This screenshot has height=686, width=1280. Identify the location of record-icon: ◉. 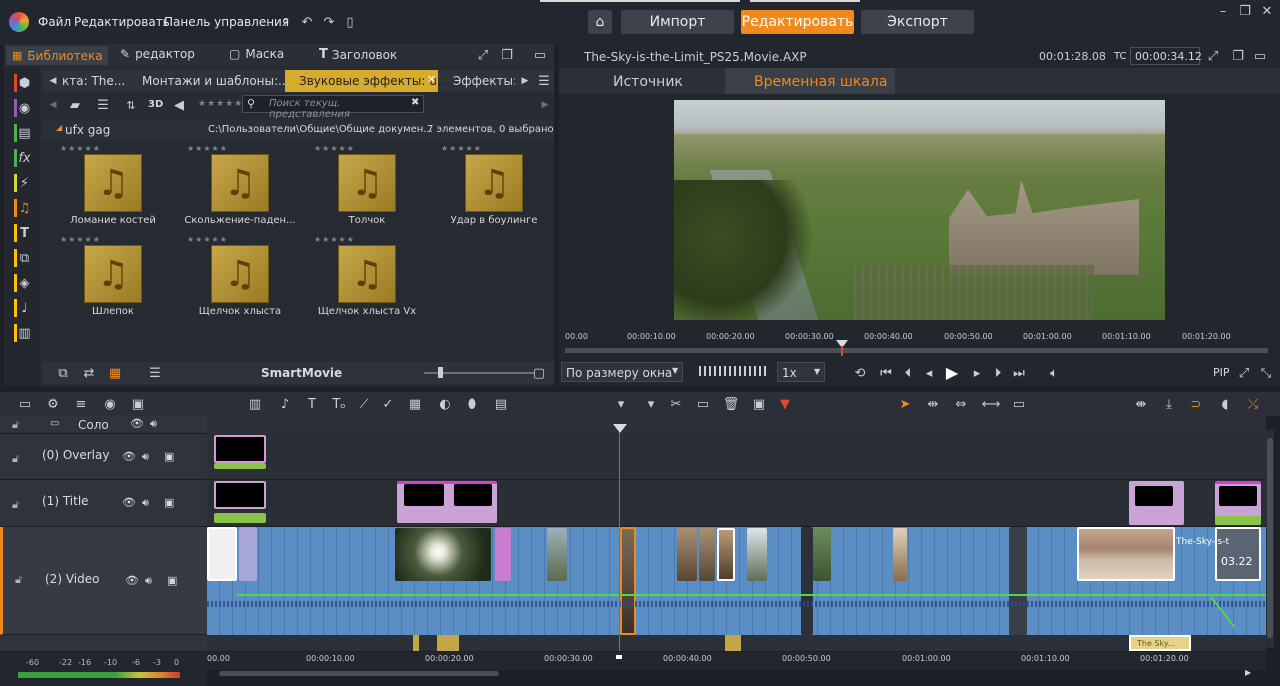
(110, 404).